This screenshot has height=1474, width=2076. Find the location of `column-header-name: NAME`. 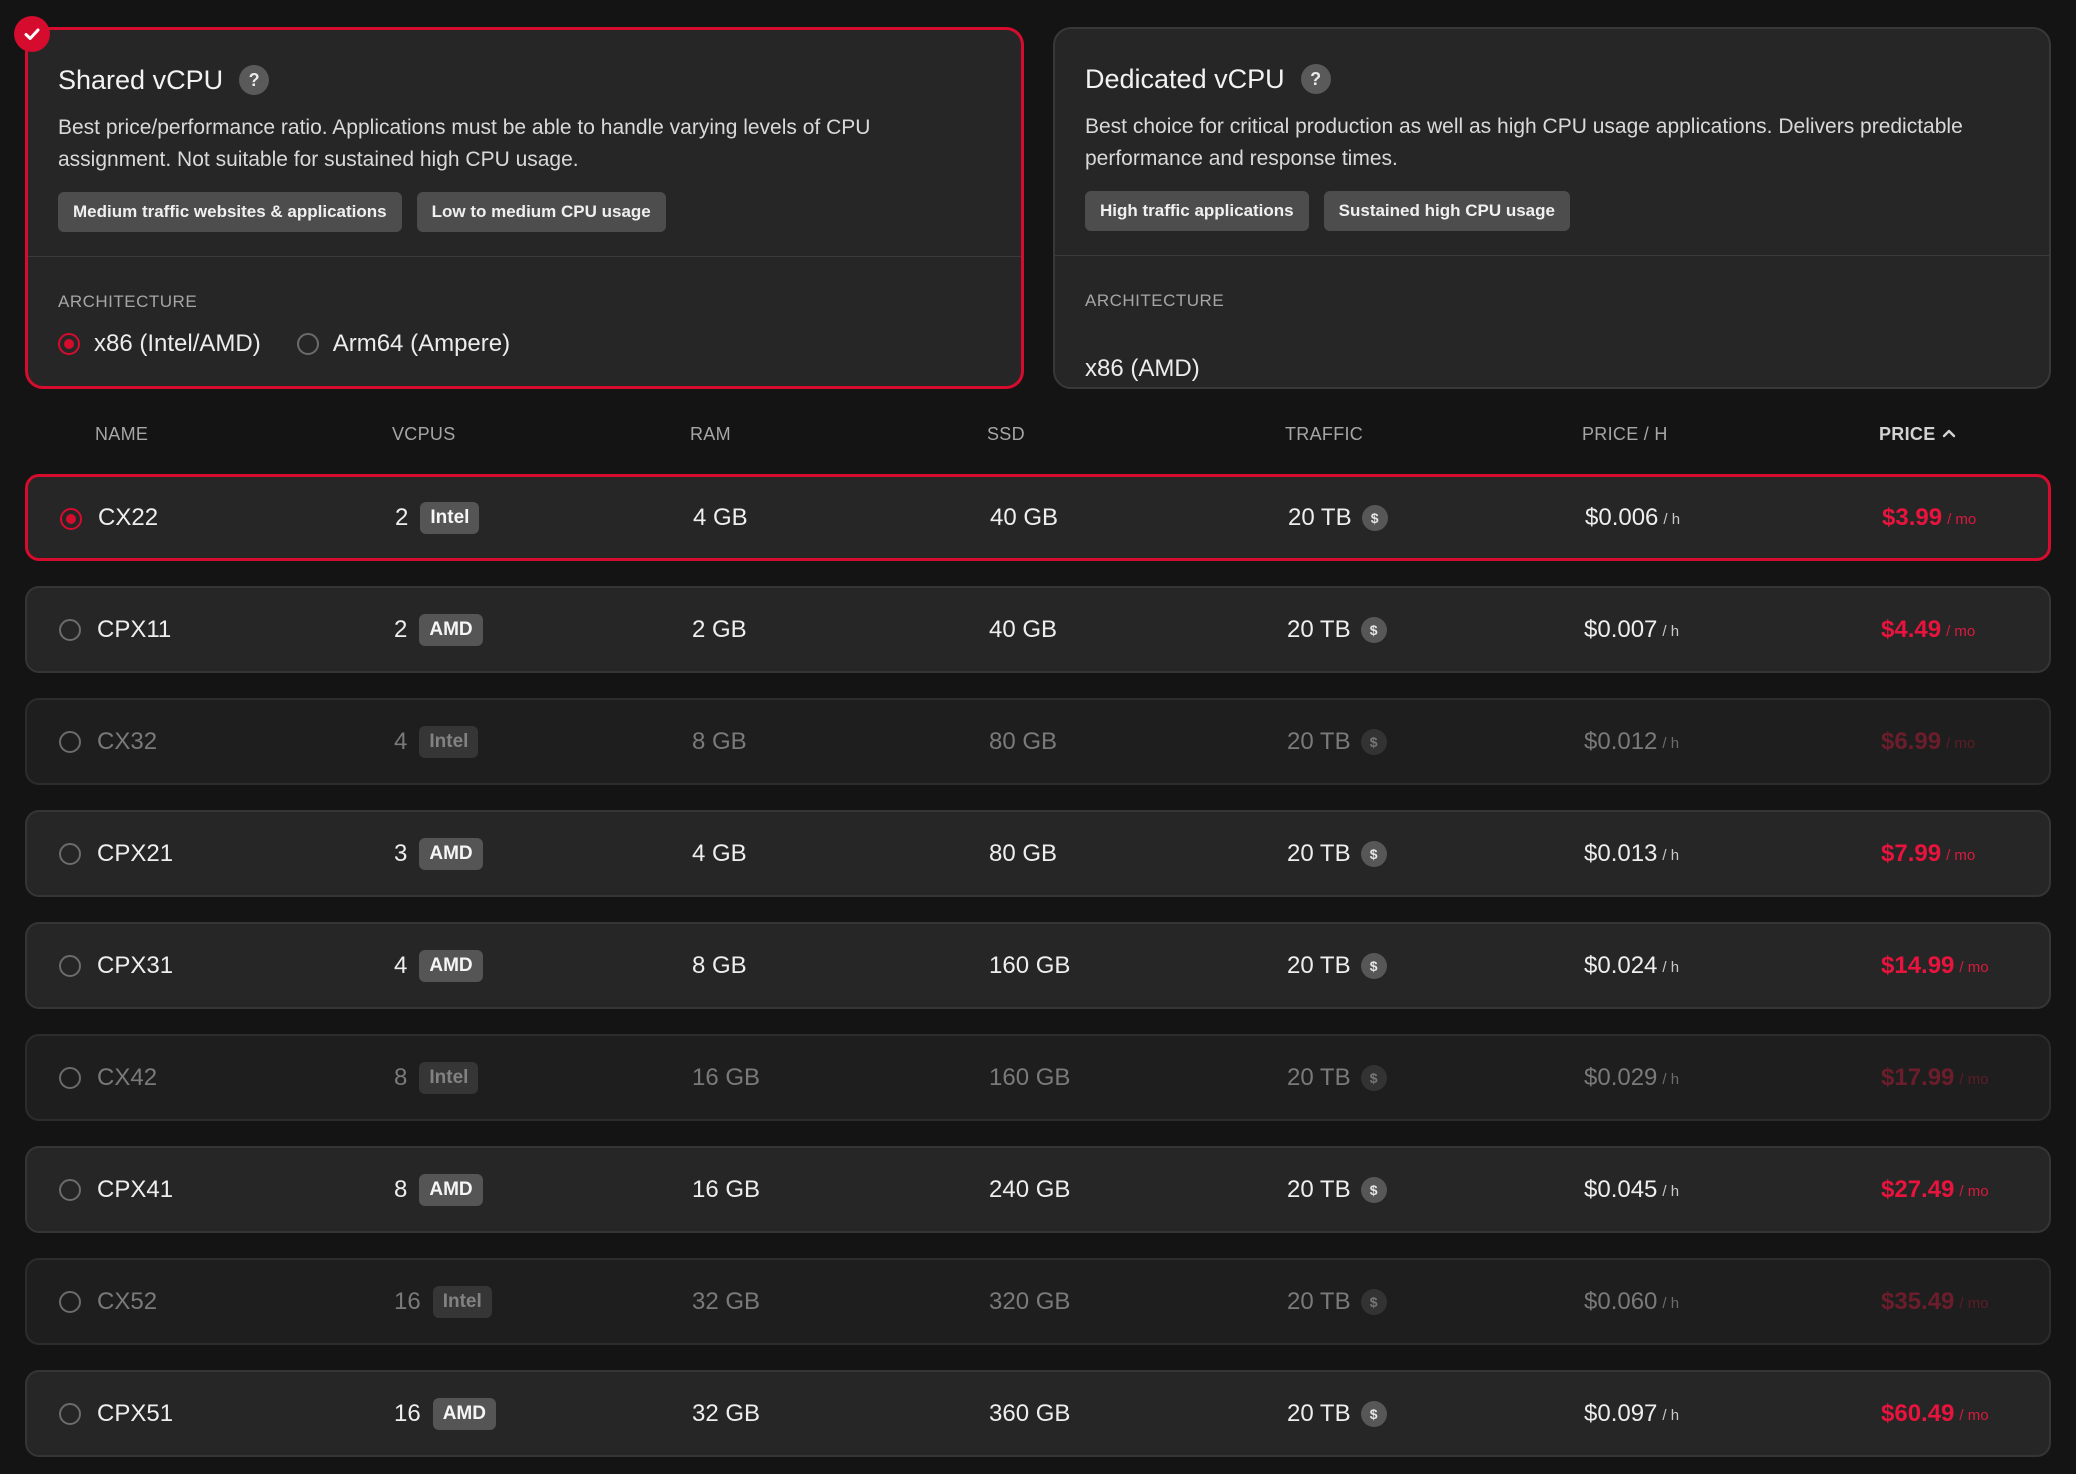

column-header-name: NAME is located at coordinates (121, 434).